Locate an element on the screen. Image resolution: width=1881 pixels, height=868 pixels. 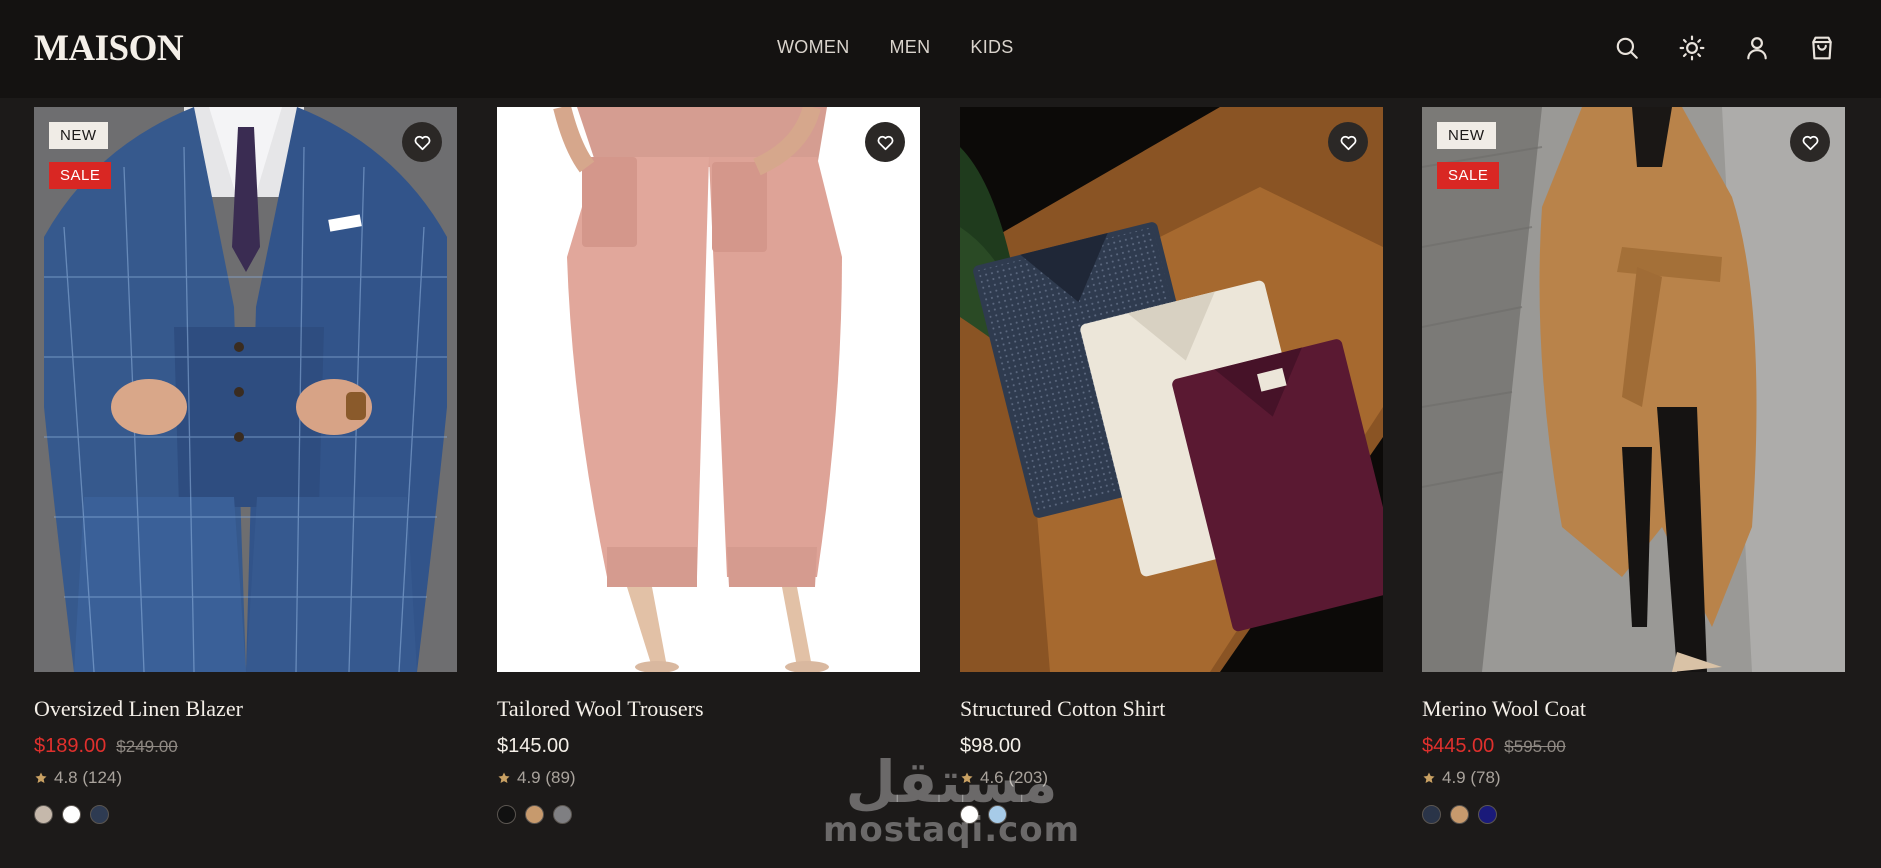
rating: 4.8 (124) is located at coordinates (78, 778).